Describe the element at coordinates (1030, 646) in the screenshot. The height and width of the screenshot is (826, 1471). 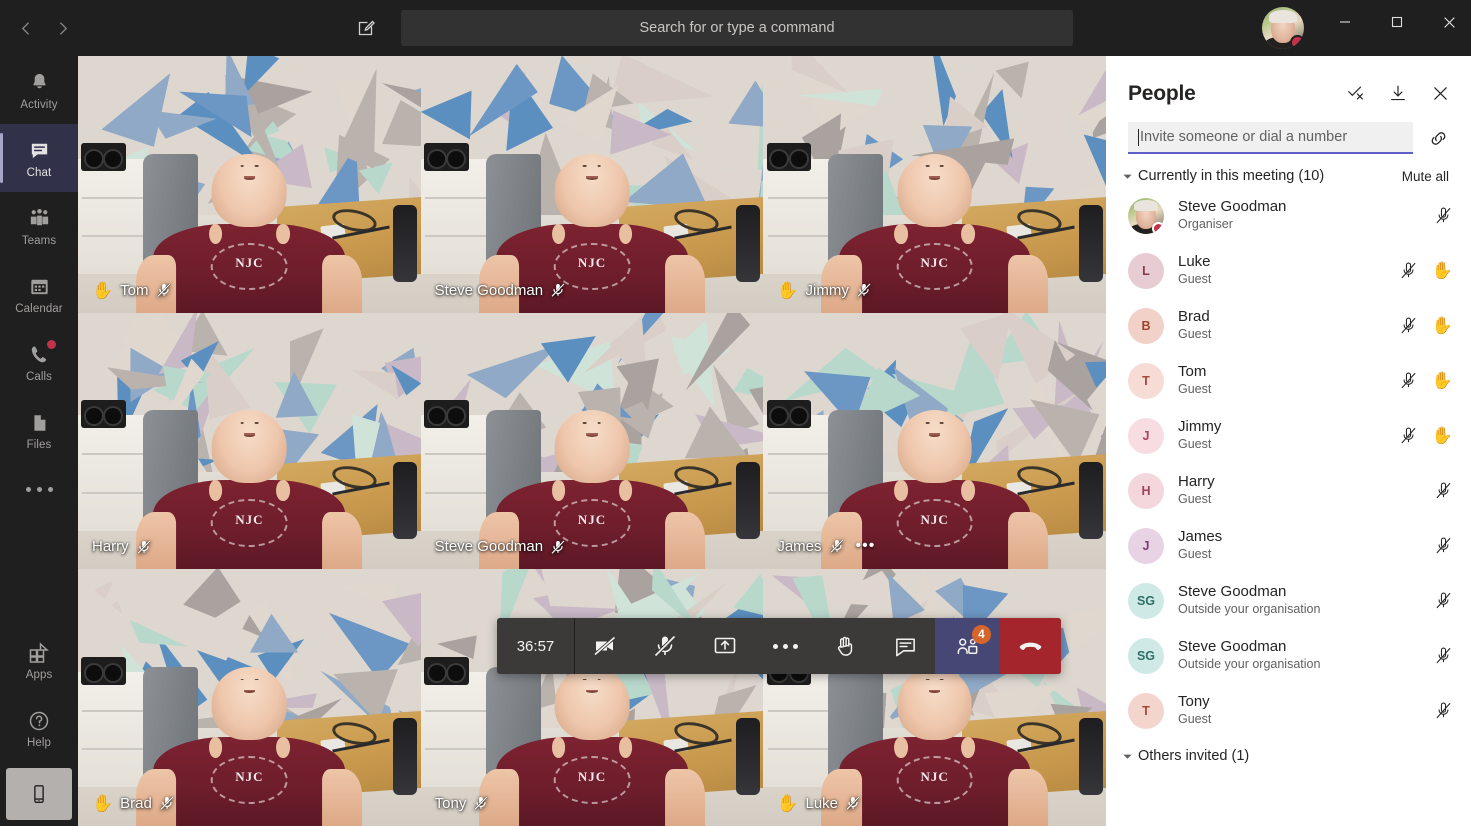
I see `hangup-button` at that location.